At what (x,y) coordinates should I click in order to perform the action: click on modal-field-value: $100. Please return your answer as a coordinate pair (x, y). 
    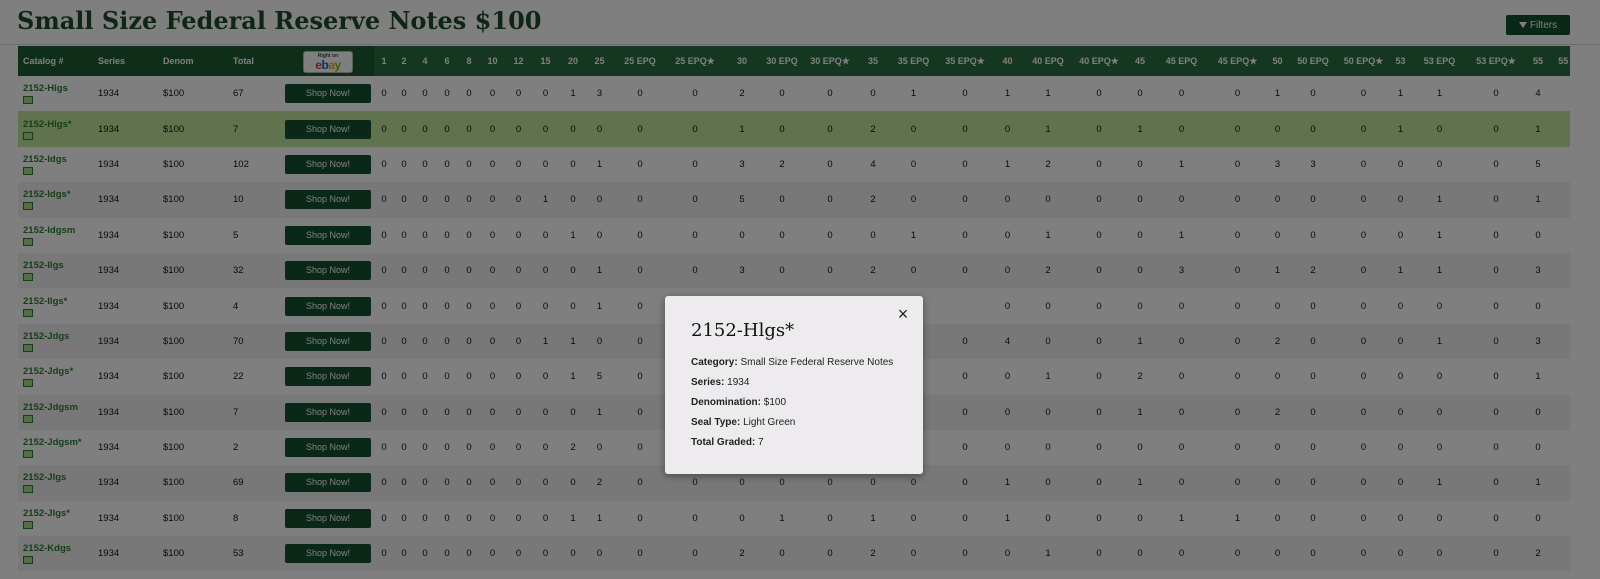
    Looking at the image, I should click on (775, 402).